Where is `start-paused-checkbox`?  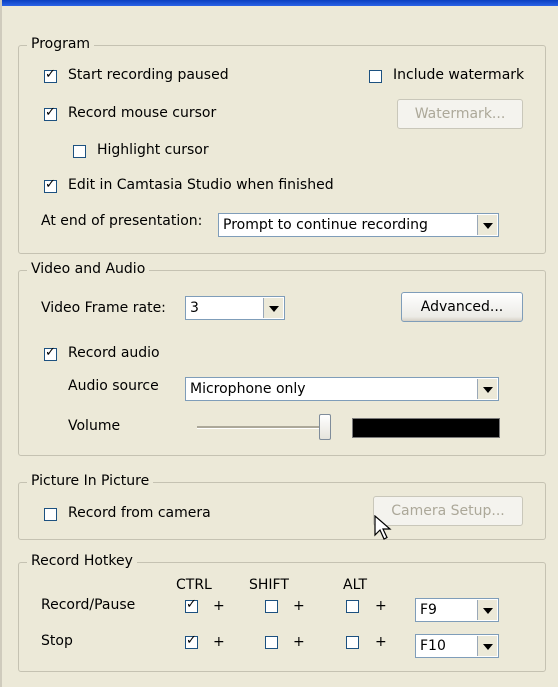
start-paused-checkbox is located at coordinates (50, 75).